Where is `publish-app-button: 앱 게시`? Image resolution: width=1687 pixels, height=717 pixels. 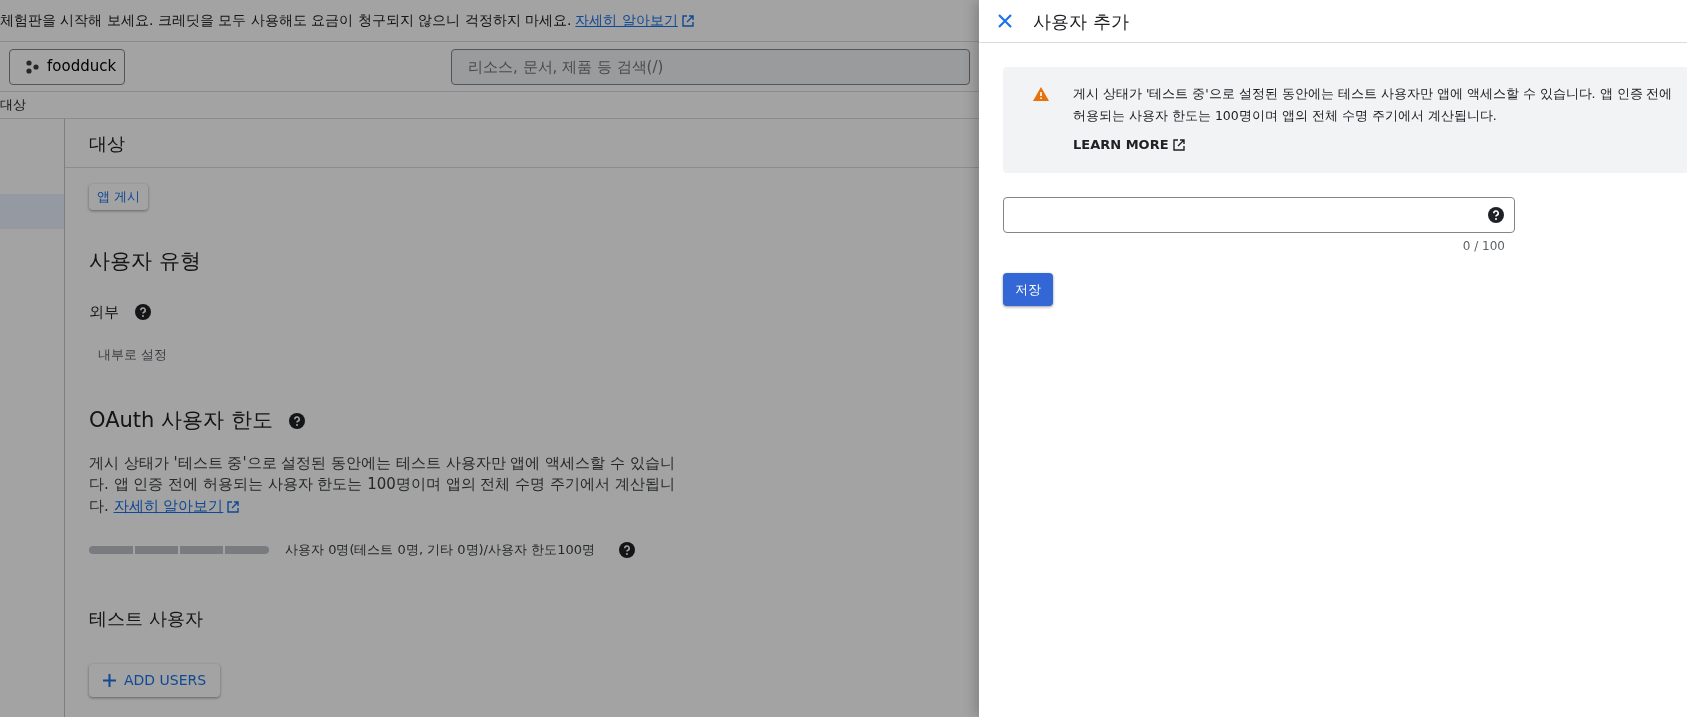 publish-app-button: 앱 게시 is located at coordinates (119, 197).